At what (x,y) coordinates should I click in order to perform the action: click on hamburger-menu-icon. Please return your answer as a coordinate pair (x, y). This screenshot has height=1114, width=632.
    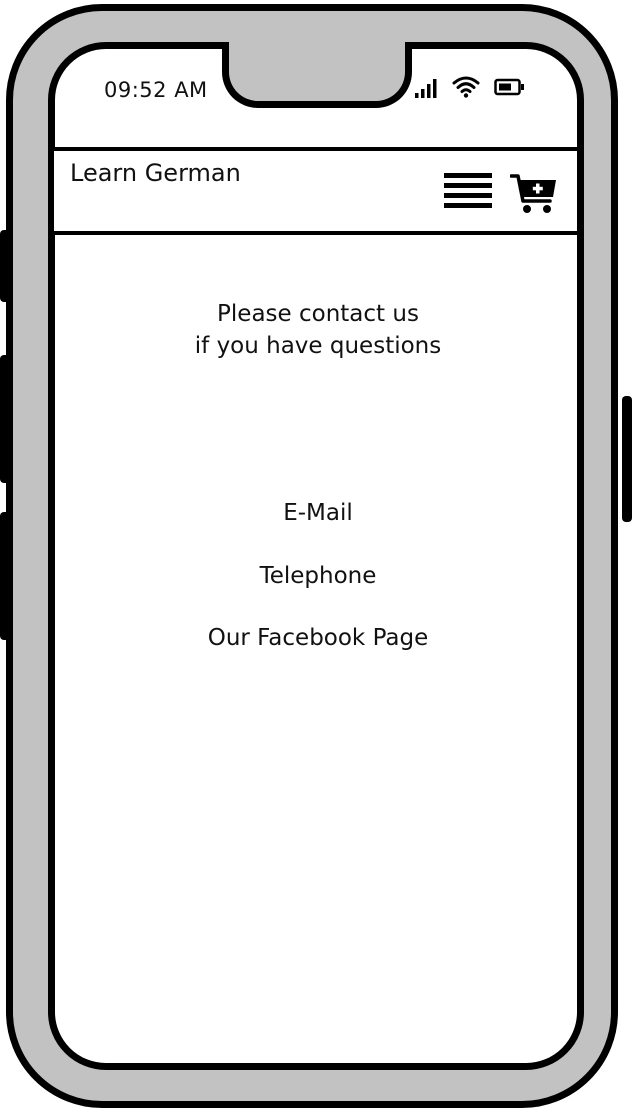
    Looking at the image, I should click on (468, 190).